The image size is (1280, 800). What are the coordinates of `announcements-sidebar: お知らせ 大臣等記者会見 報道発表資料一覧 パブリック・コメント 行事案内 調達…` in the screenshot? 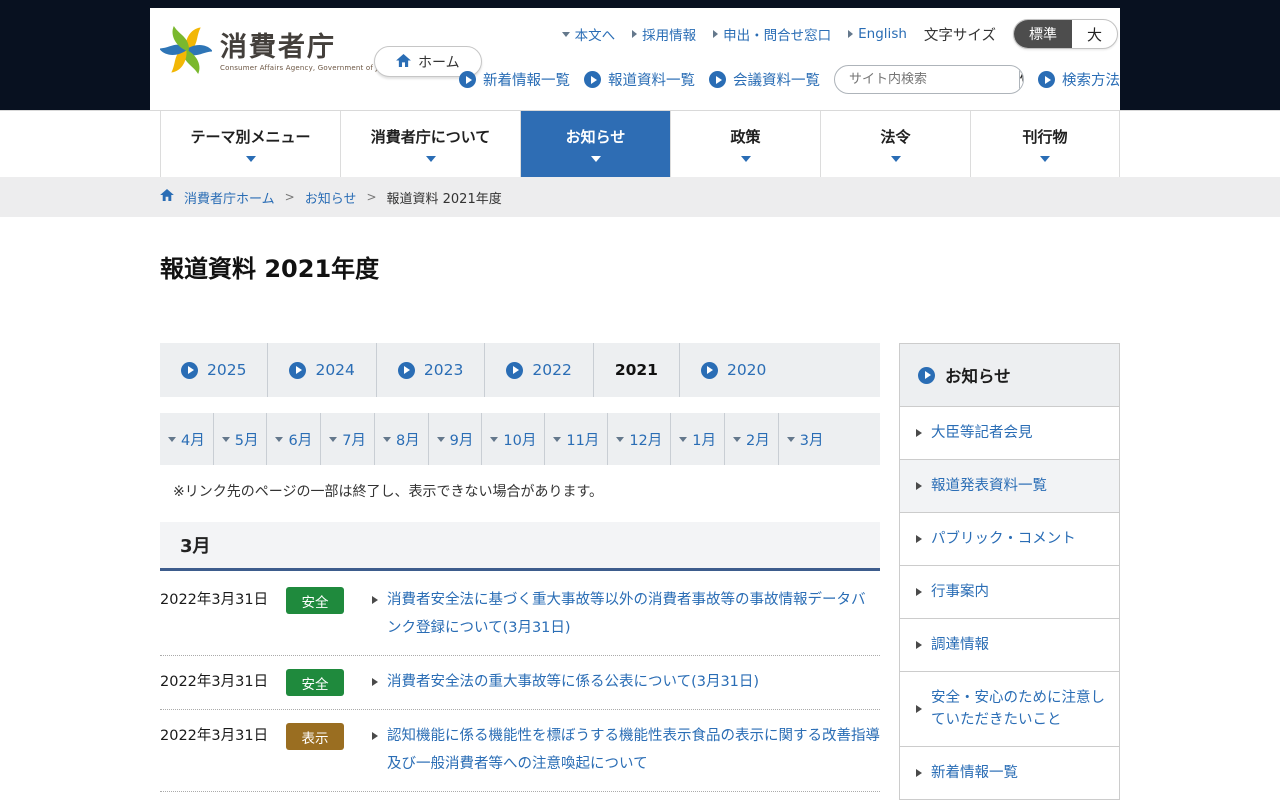 It's located at (1009, 571).